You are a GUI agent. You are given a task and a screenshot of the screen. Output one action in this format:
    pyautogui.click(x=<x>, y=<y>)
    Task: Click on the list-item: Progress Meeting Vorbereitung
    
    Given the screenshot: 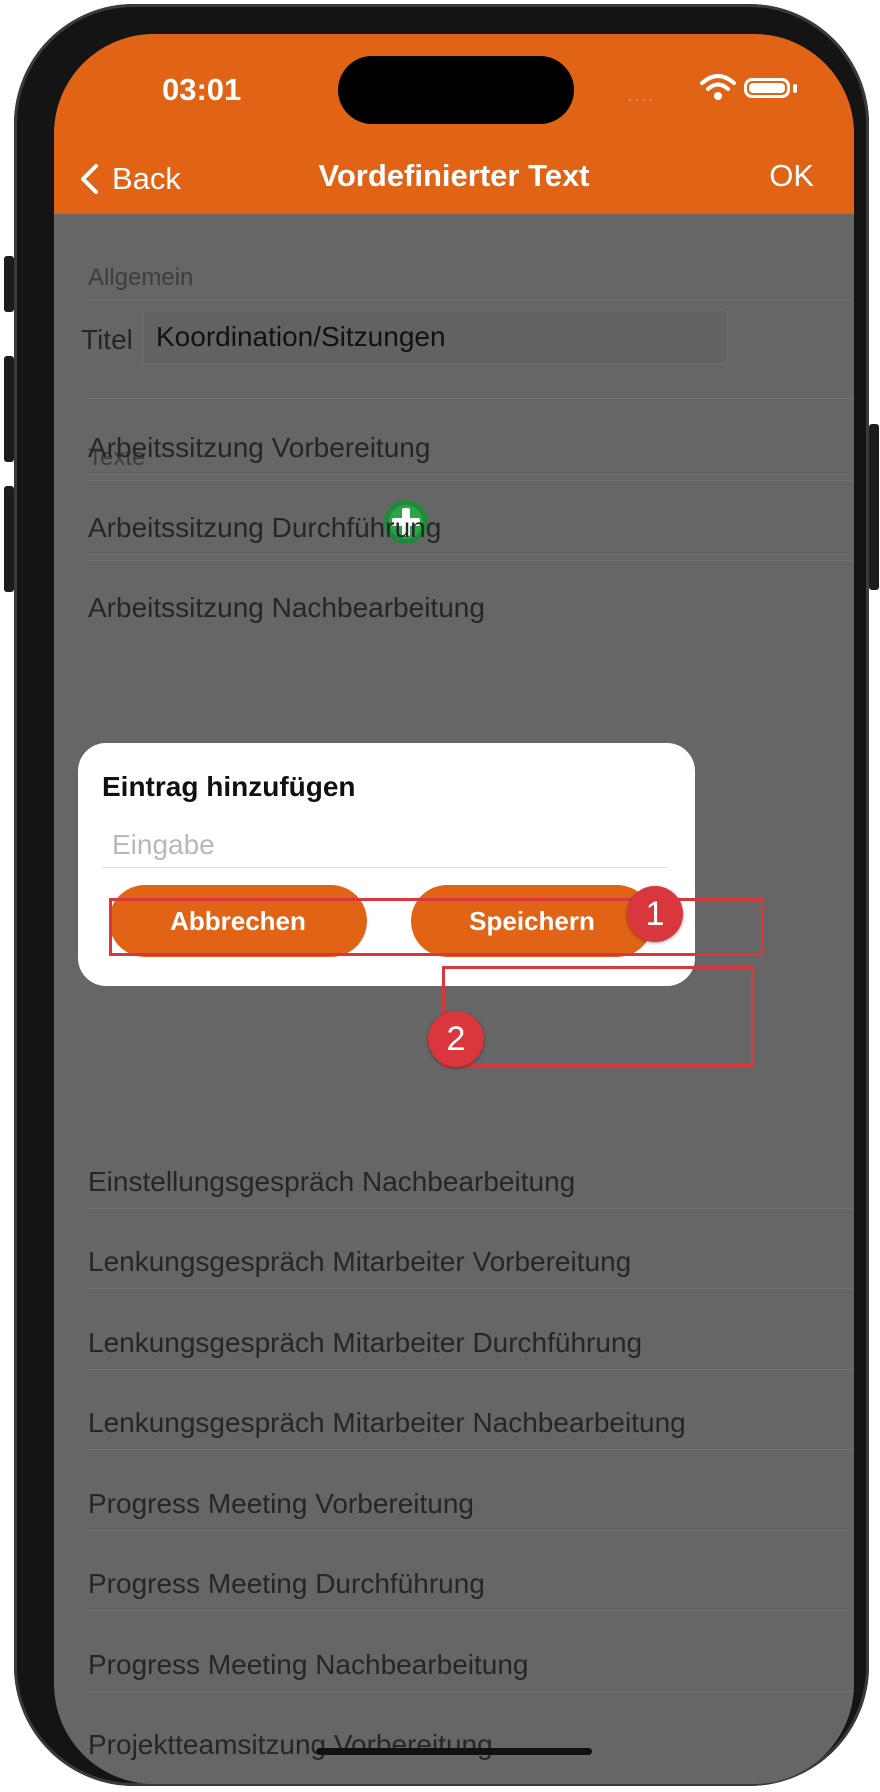 What is the action you would take?
    pyautogui.click(x=281, y=1504)
    